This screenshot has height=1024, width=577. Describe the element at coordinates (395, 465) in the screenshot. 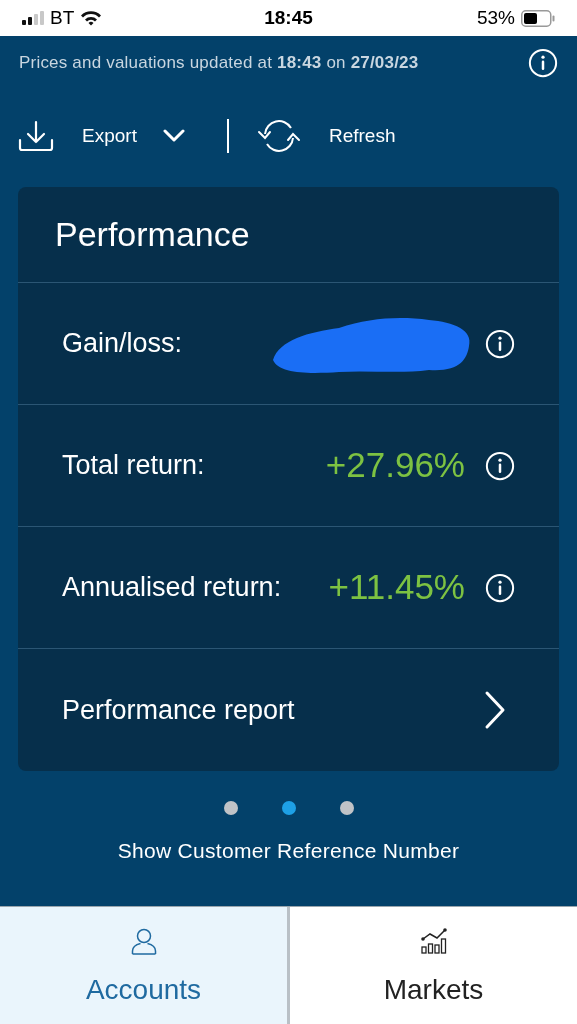

I see `return-value: +27.96%` at that location.